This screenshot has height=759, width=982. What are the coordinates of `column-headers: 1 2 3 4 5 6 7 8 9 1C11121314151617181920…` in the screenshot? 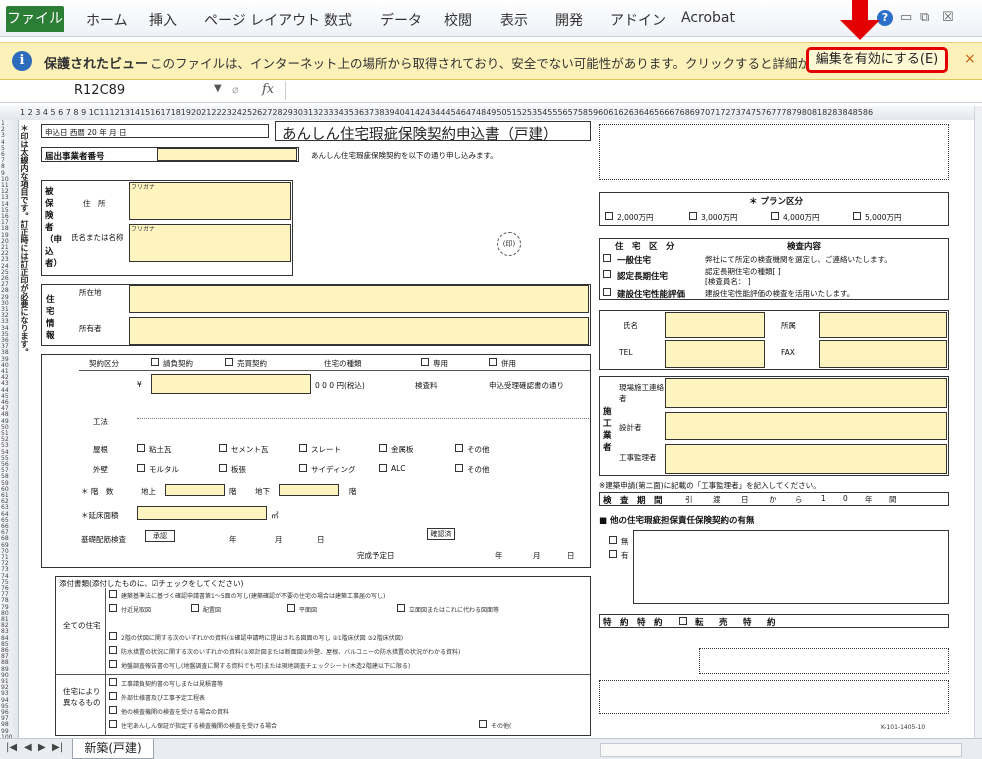 It's located at (491, 113).